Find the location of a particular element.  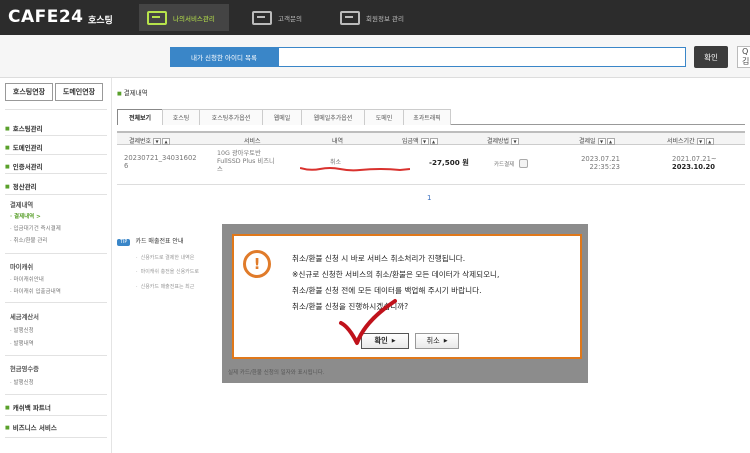

support-icon is located at coordinates (262, 17).